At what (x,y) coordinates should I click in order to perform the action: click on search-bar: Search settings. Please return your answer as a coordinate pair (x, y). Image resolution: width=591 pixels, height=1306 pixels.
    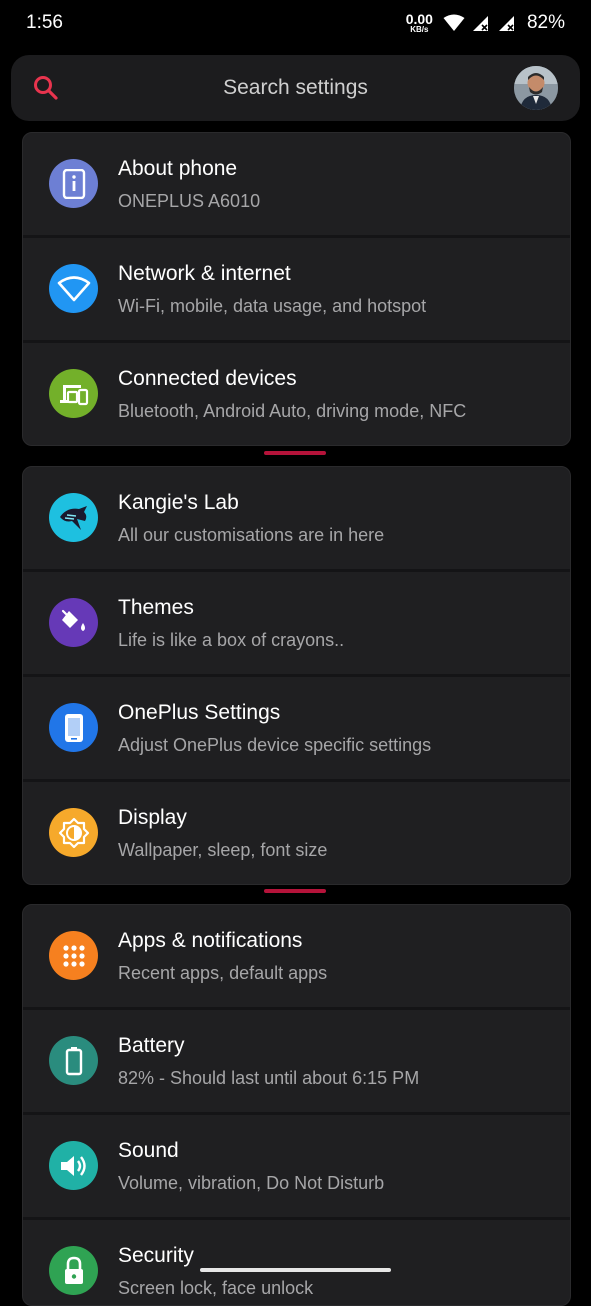
    Looking at the image, I should click on (295, 88).